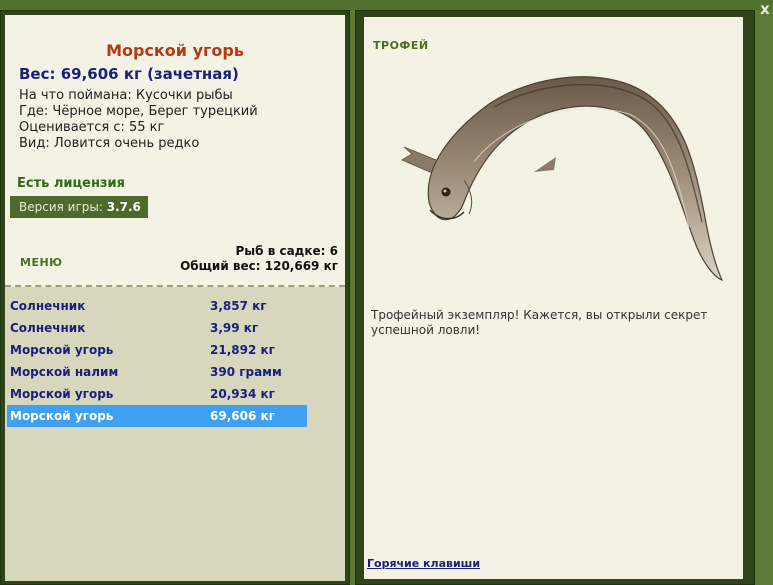 This screenshot has height=585, width=773. I want to click on catch-weight: 3,857 кг, so click(238, 306).